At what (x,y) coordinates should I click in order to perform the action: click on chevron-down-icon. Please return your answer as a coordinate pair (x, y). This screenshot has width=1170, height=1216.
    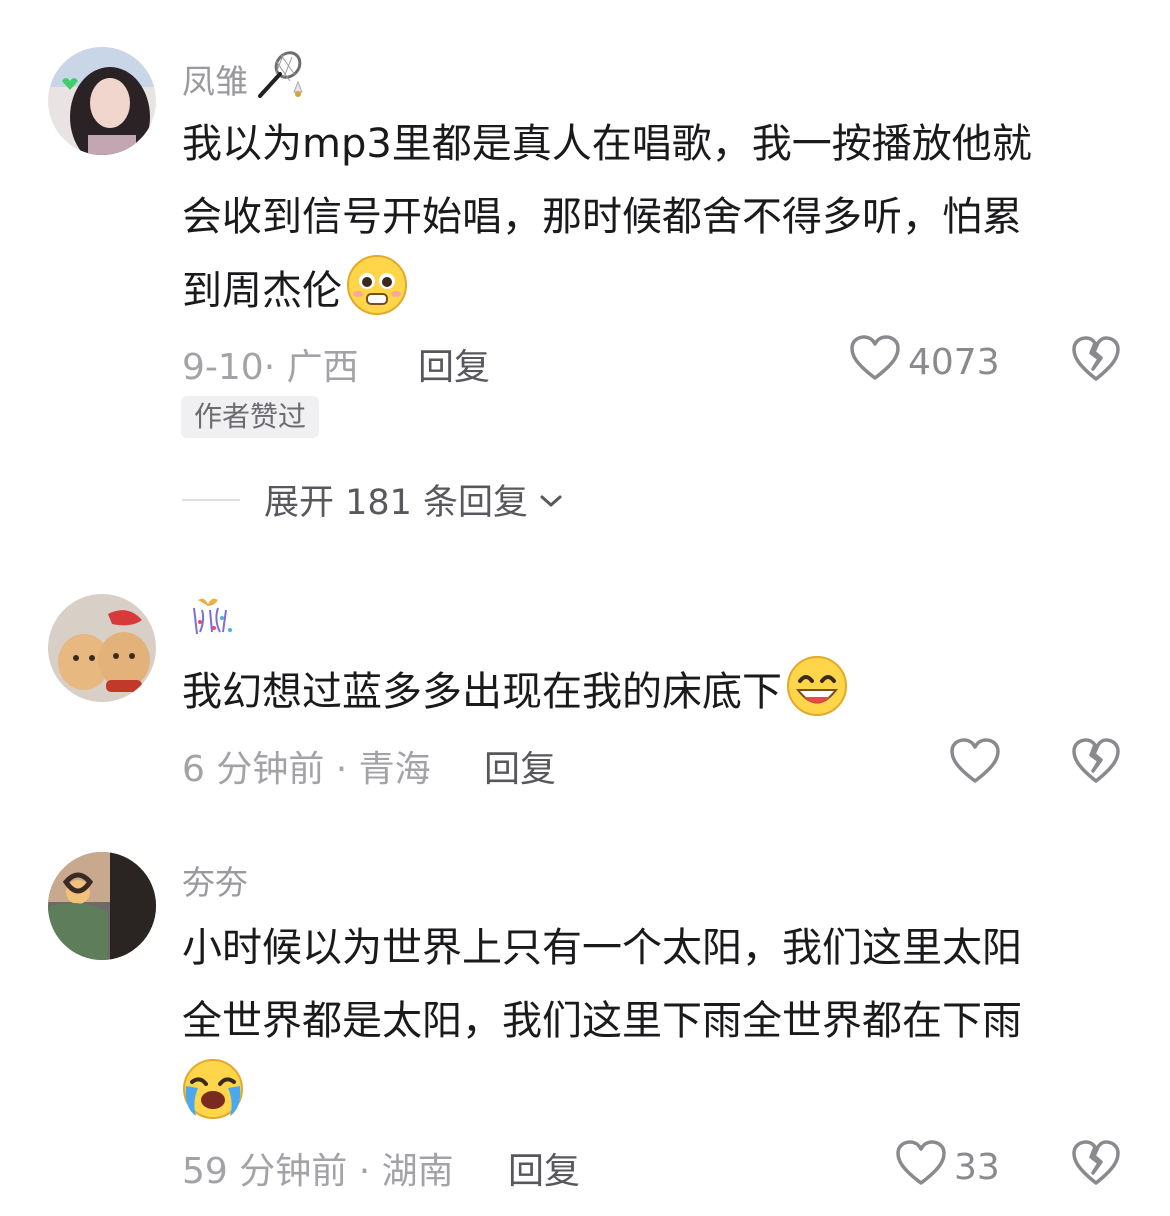
    Looking at the image, I should click on (551, 500).